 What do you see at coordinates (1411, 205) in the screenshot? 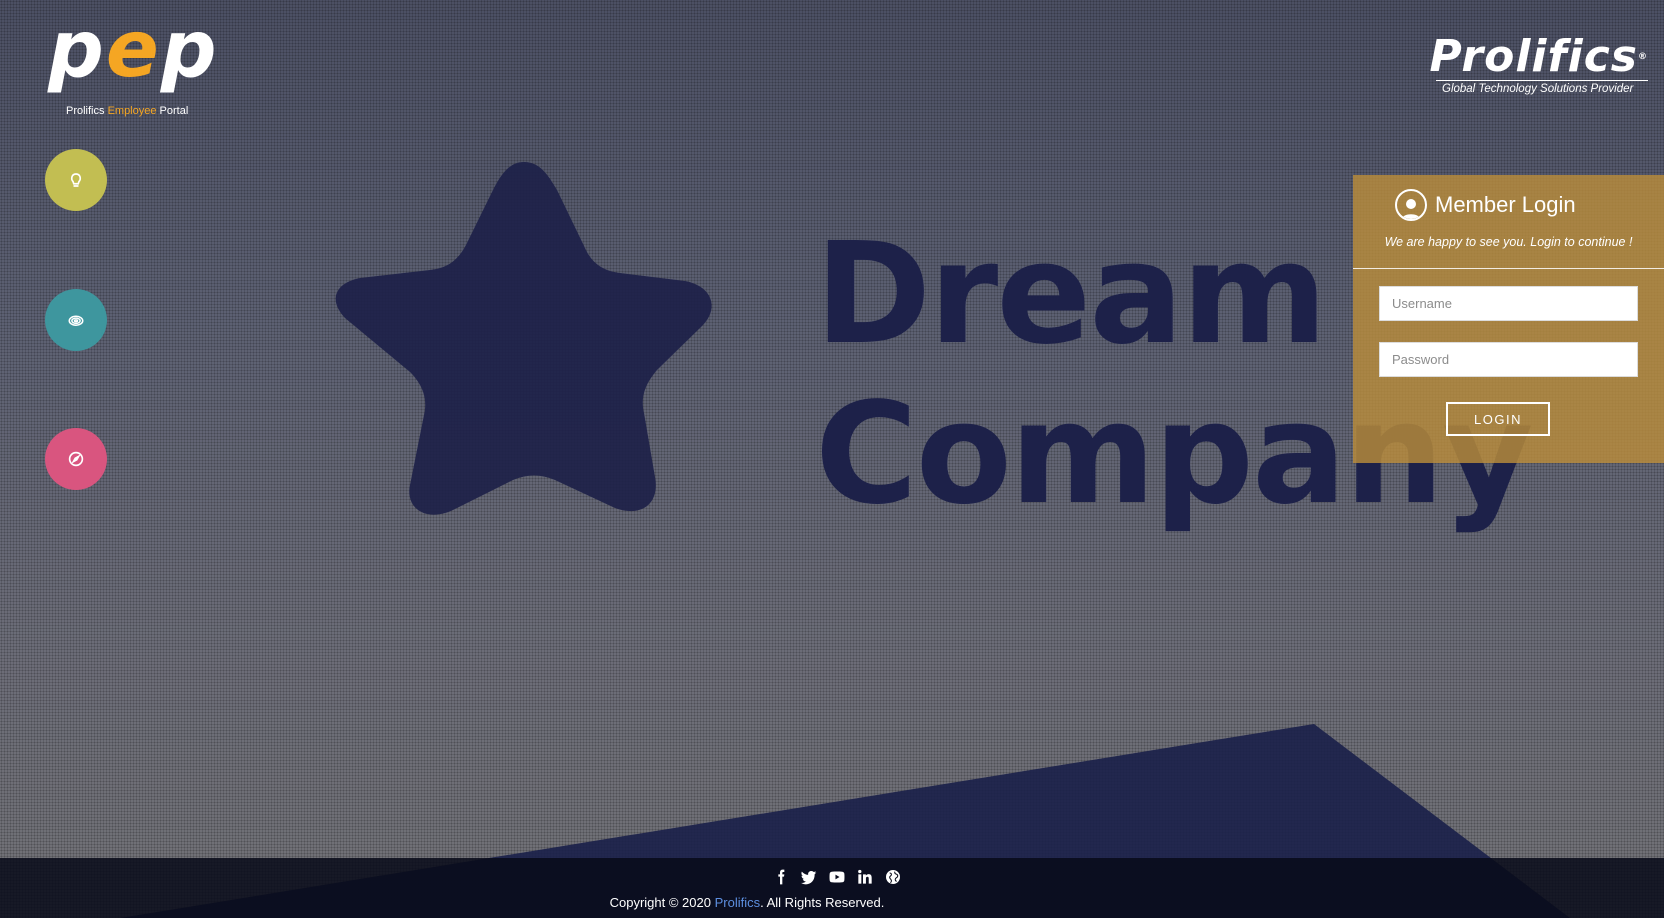
I see `user-icon` at bounding box center [1411, 205].